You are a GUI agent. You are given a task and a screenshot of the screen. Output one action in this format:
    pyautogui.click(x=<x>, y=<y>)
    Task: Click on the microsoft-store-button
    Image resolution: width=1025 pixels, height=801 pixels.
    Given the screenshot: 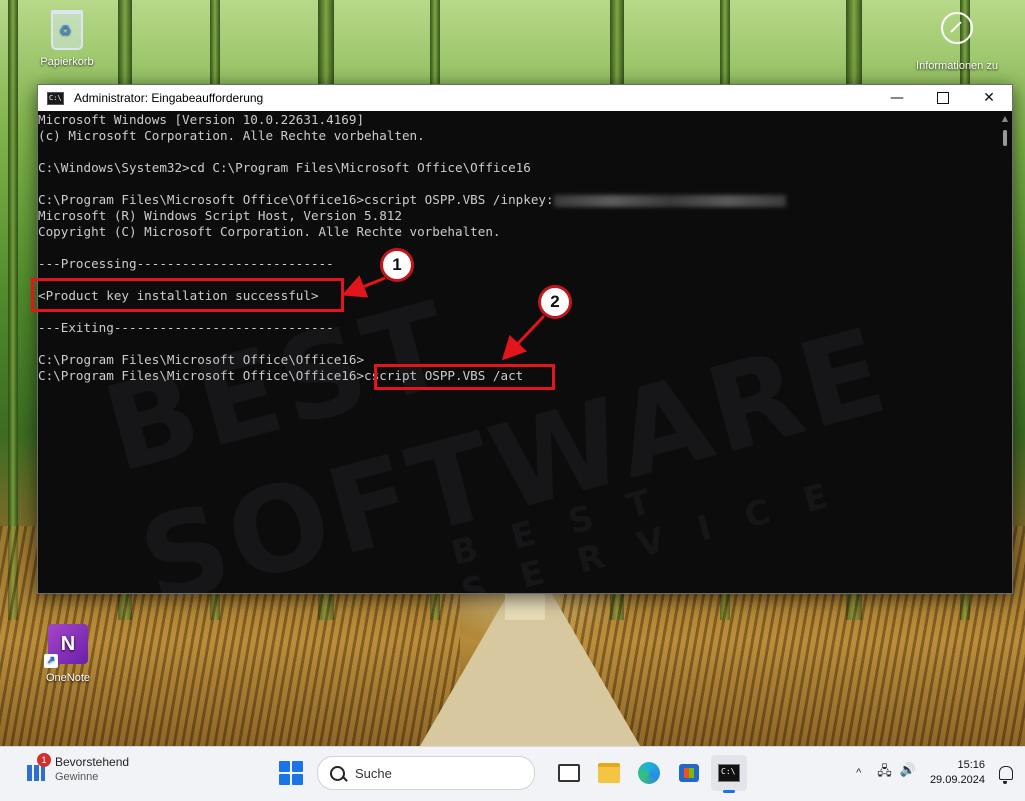 What is the action you would take?
    pyautogui.click(x=689, y=773)
    